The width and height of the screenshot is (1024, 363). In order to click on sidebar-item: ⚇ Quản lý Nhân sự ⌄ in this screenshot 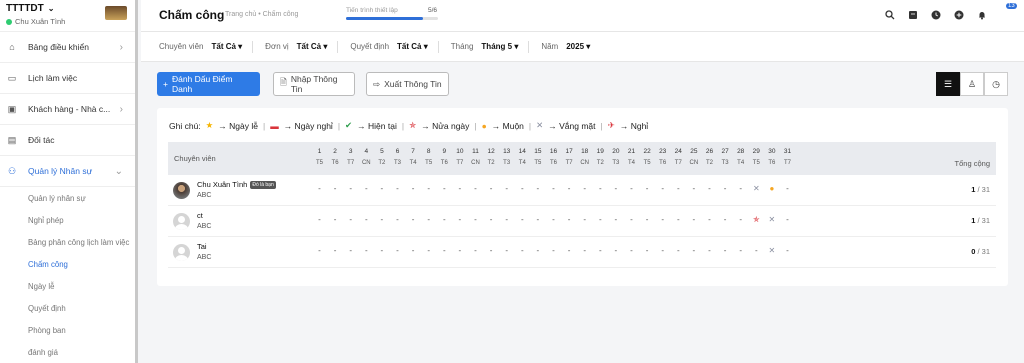, I will do `click(67, 171)`.